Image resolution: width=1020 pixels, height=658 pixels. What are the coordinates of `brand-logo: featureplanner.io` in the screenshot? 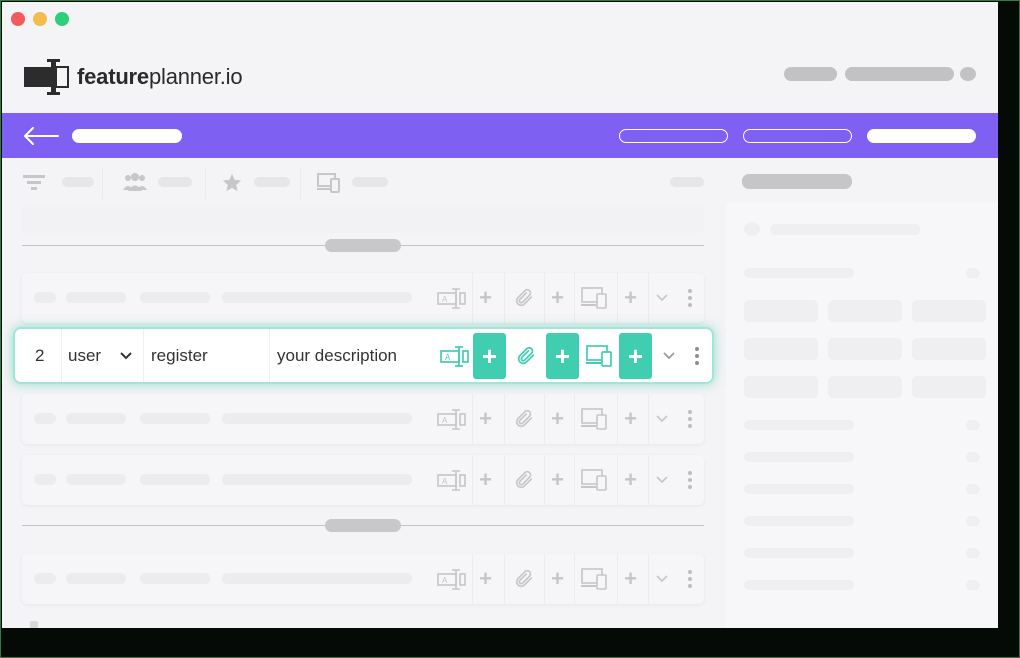 It's located at (133, 77).